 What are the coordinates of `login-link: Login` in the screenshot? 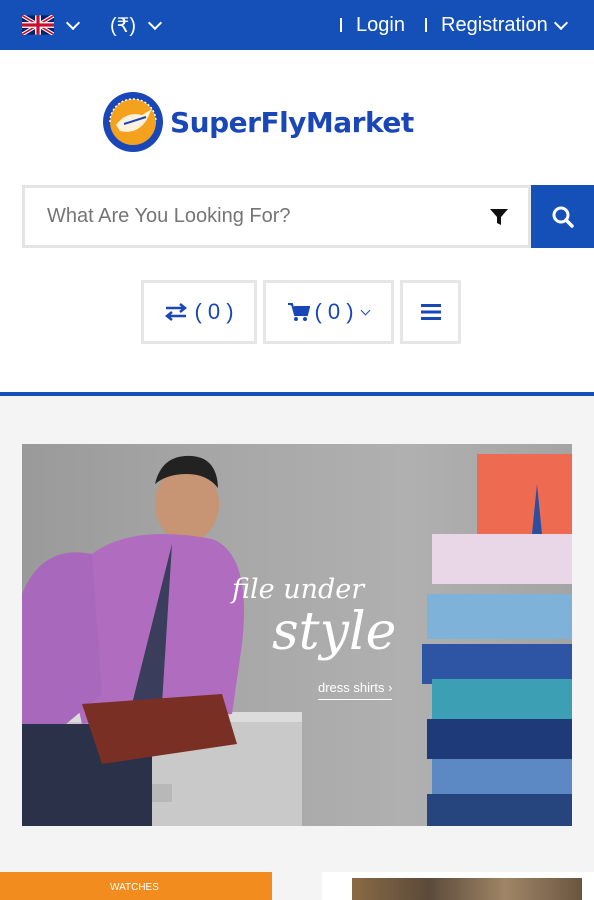 It's located at (380, 25).